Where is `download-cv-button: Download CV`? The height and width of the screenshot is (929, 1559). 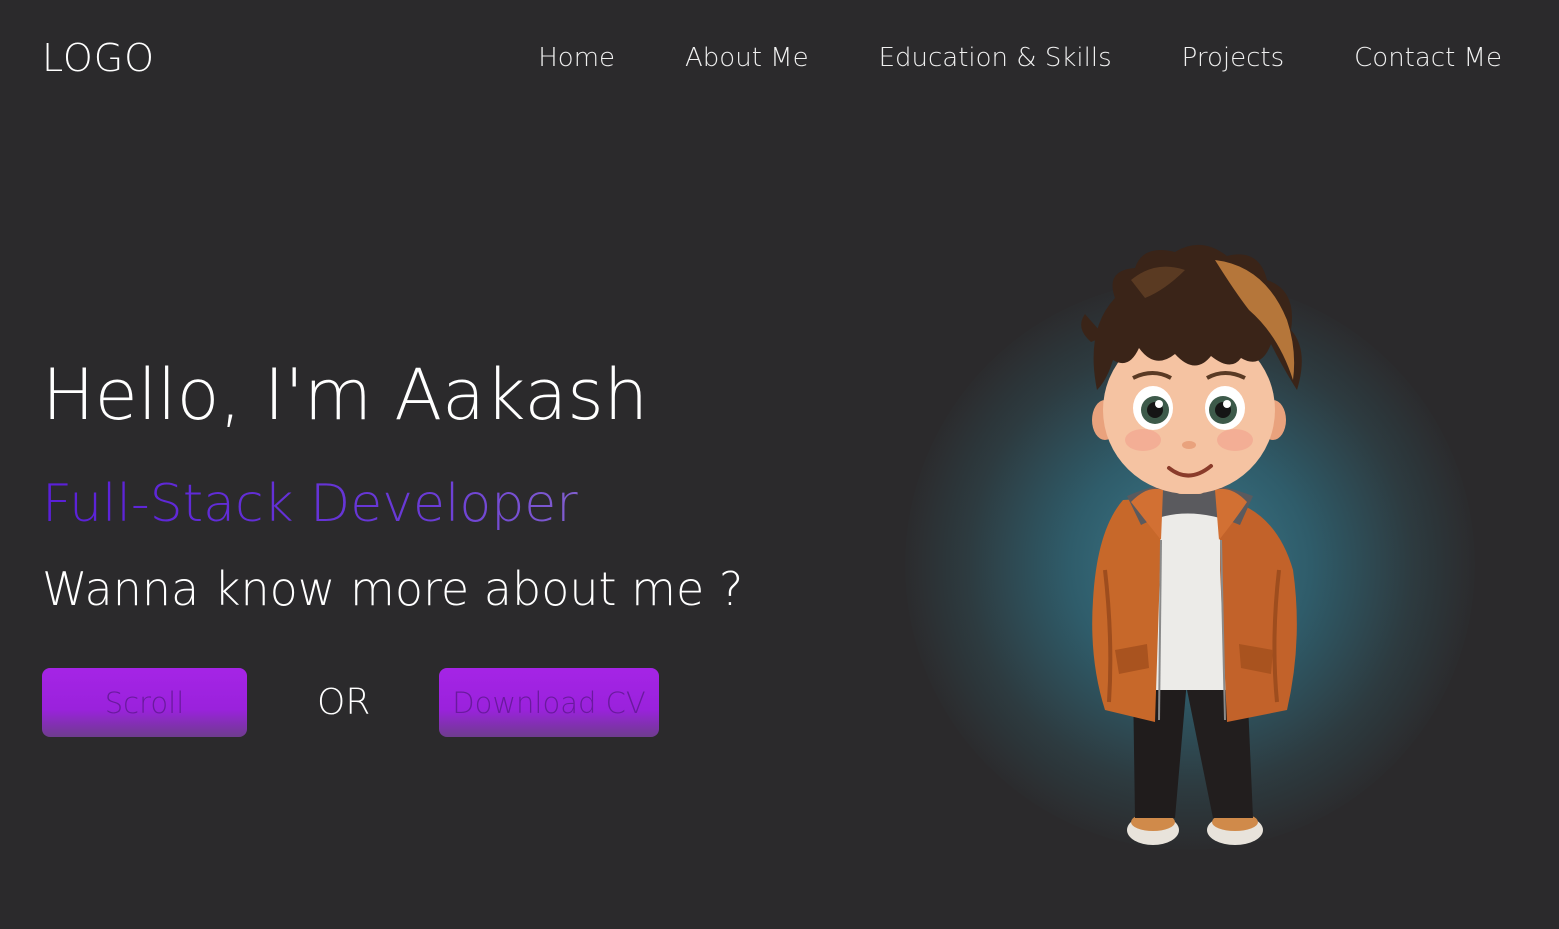 download-cv-button: Download CV is located at coordinates (549, 702).